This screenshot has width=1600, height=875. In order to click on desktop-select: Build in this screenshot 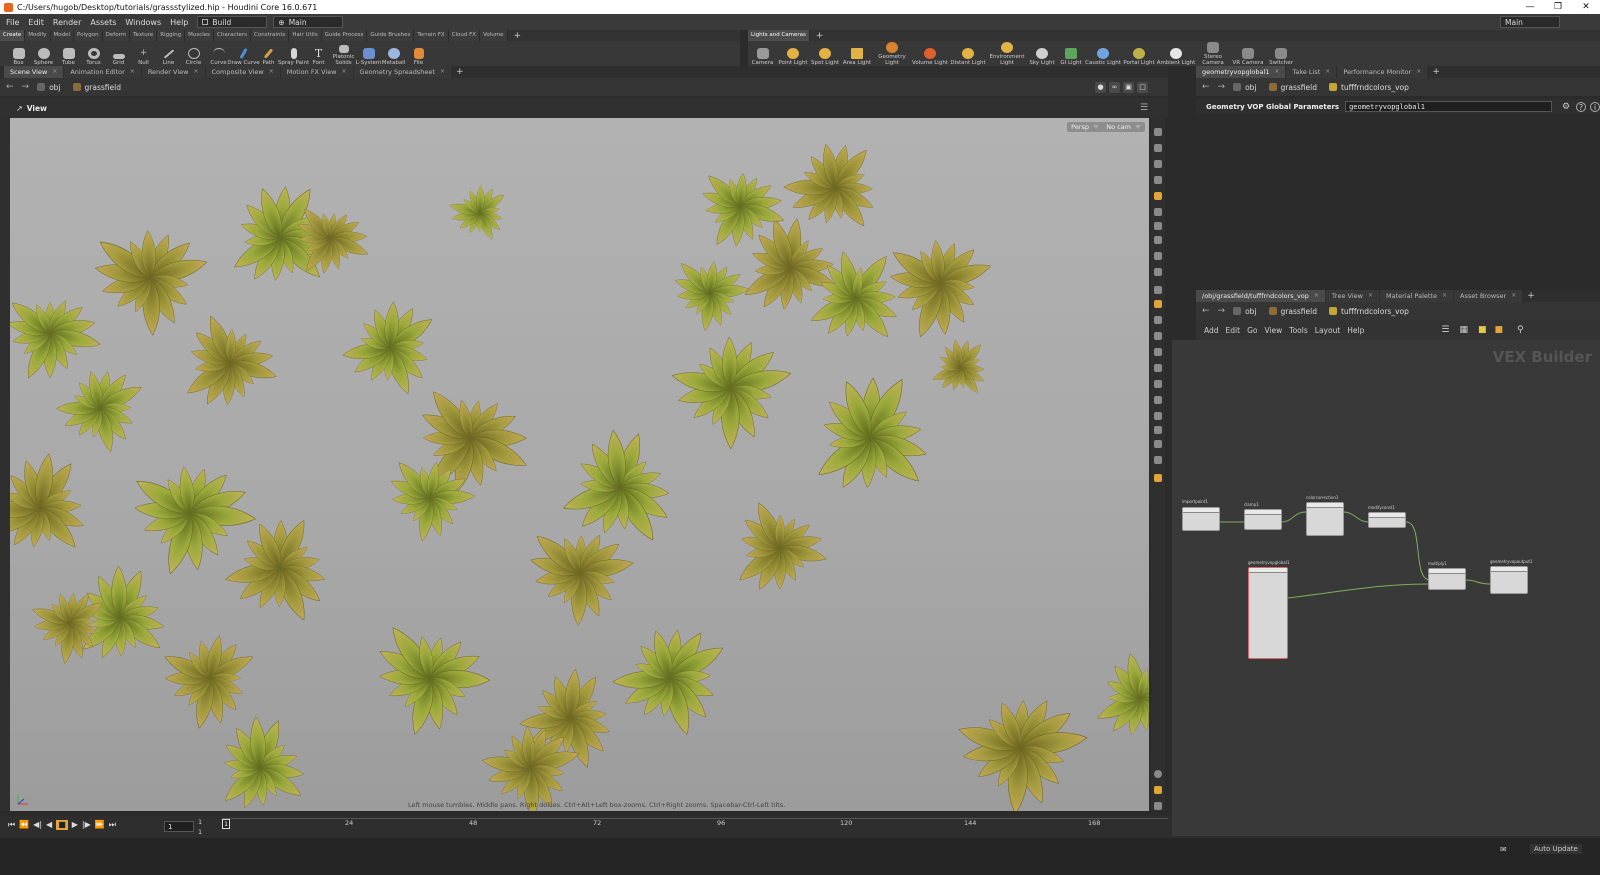, I will do `click(232, 22)`.